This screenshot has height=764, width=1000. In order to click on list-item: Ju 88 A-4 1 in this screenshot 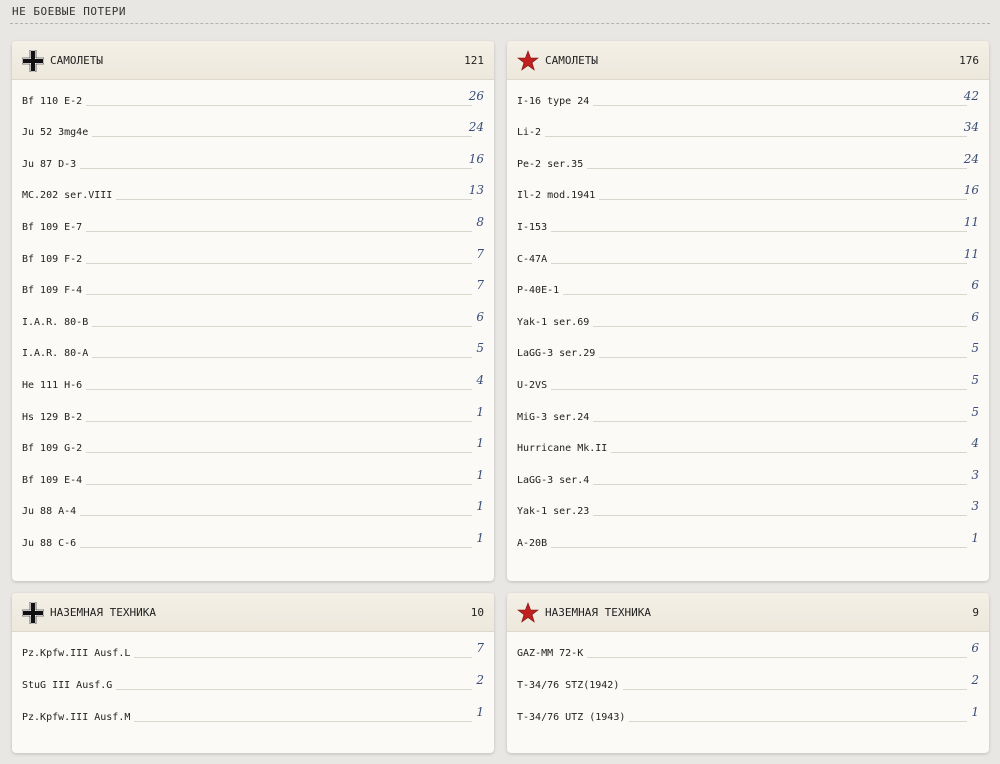, I will do `click(253, 507)`.